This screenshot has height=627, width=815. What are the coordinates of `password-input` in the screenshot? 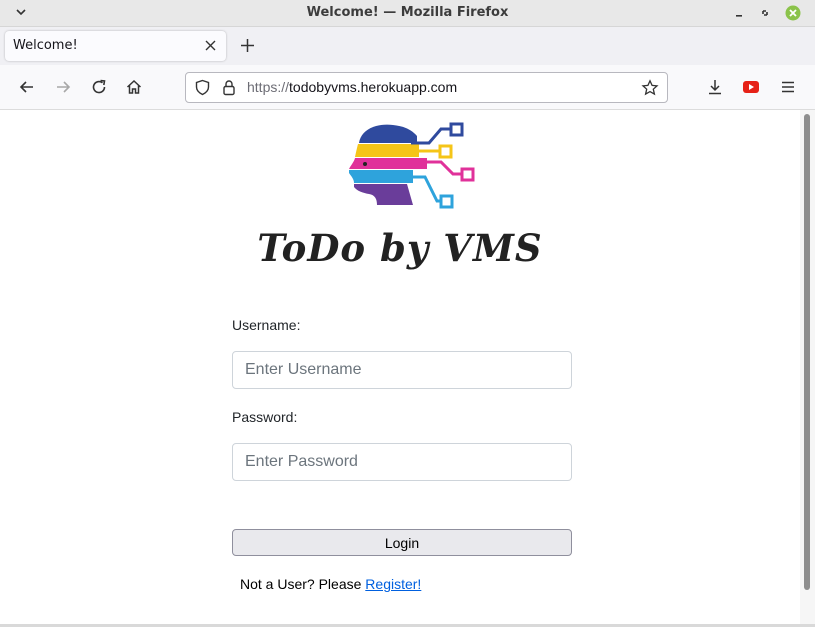 It's located at (402, 462).